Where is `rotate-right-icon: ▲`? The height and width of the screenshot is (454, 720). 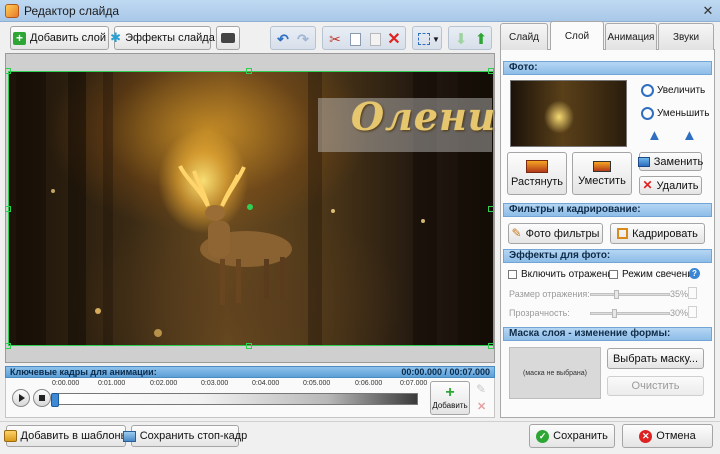 rotate-right-icon: ▲ is located at coordinates (689, 135).